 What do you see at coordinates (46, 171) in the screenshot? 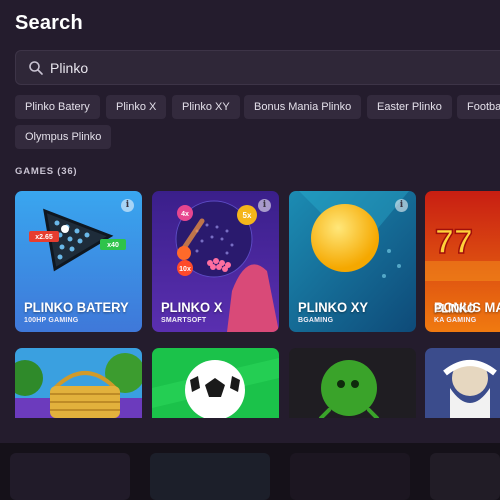
I see `games-count-label: GAMES (36)` at bounding box center [46, 171].